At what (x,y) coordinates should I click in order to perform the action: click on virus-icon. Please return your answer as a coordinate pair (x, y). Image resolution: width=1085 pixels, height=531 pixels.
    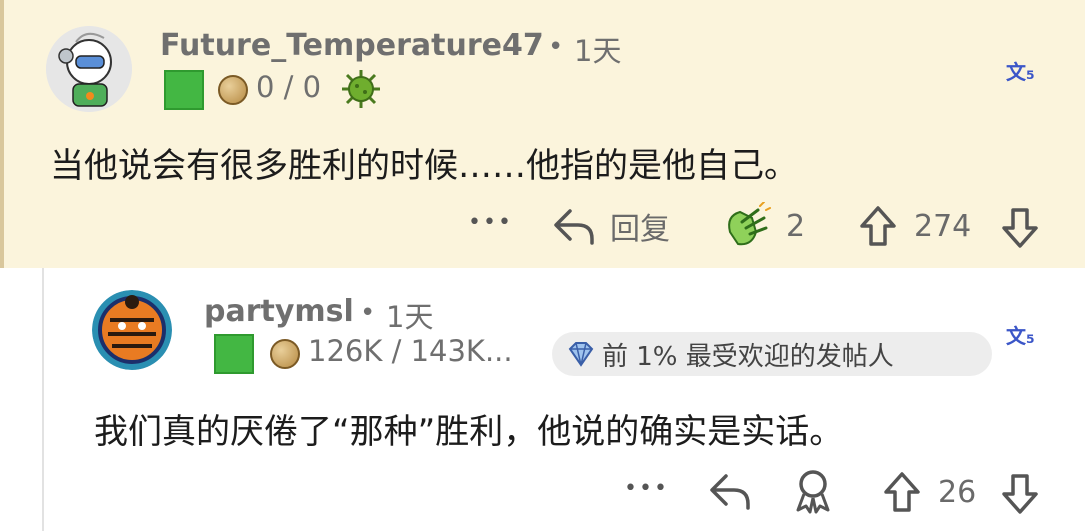
    Looking at the image, I should click on (361, 91).